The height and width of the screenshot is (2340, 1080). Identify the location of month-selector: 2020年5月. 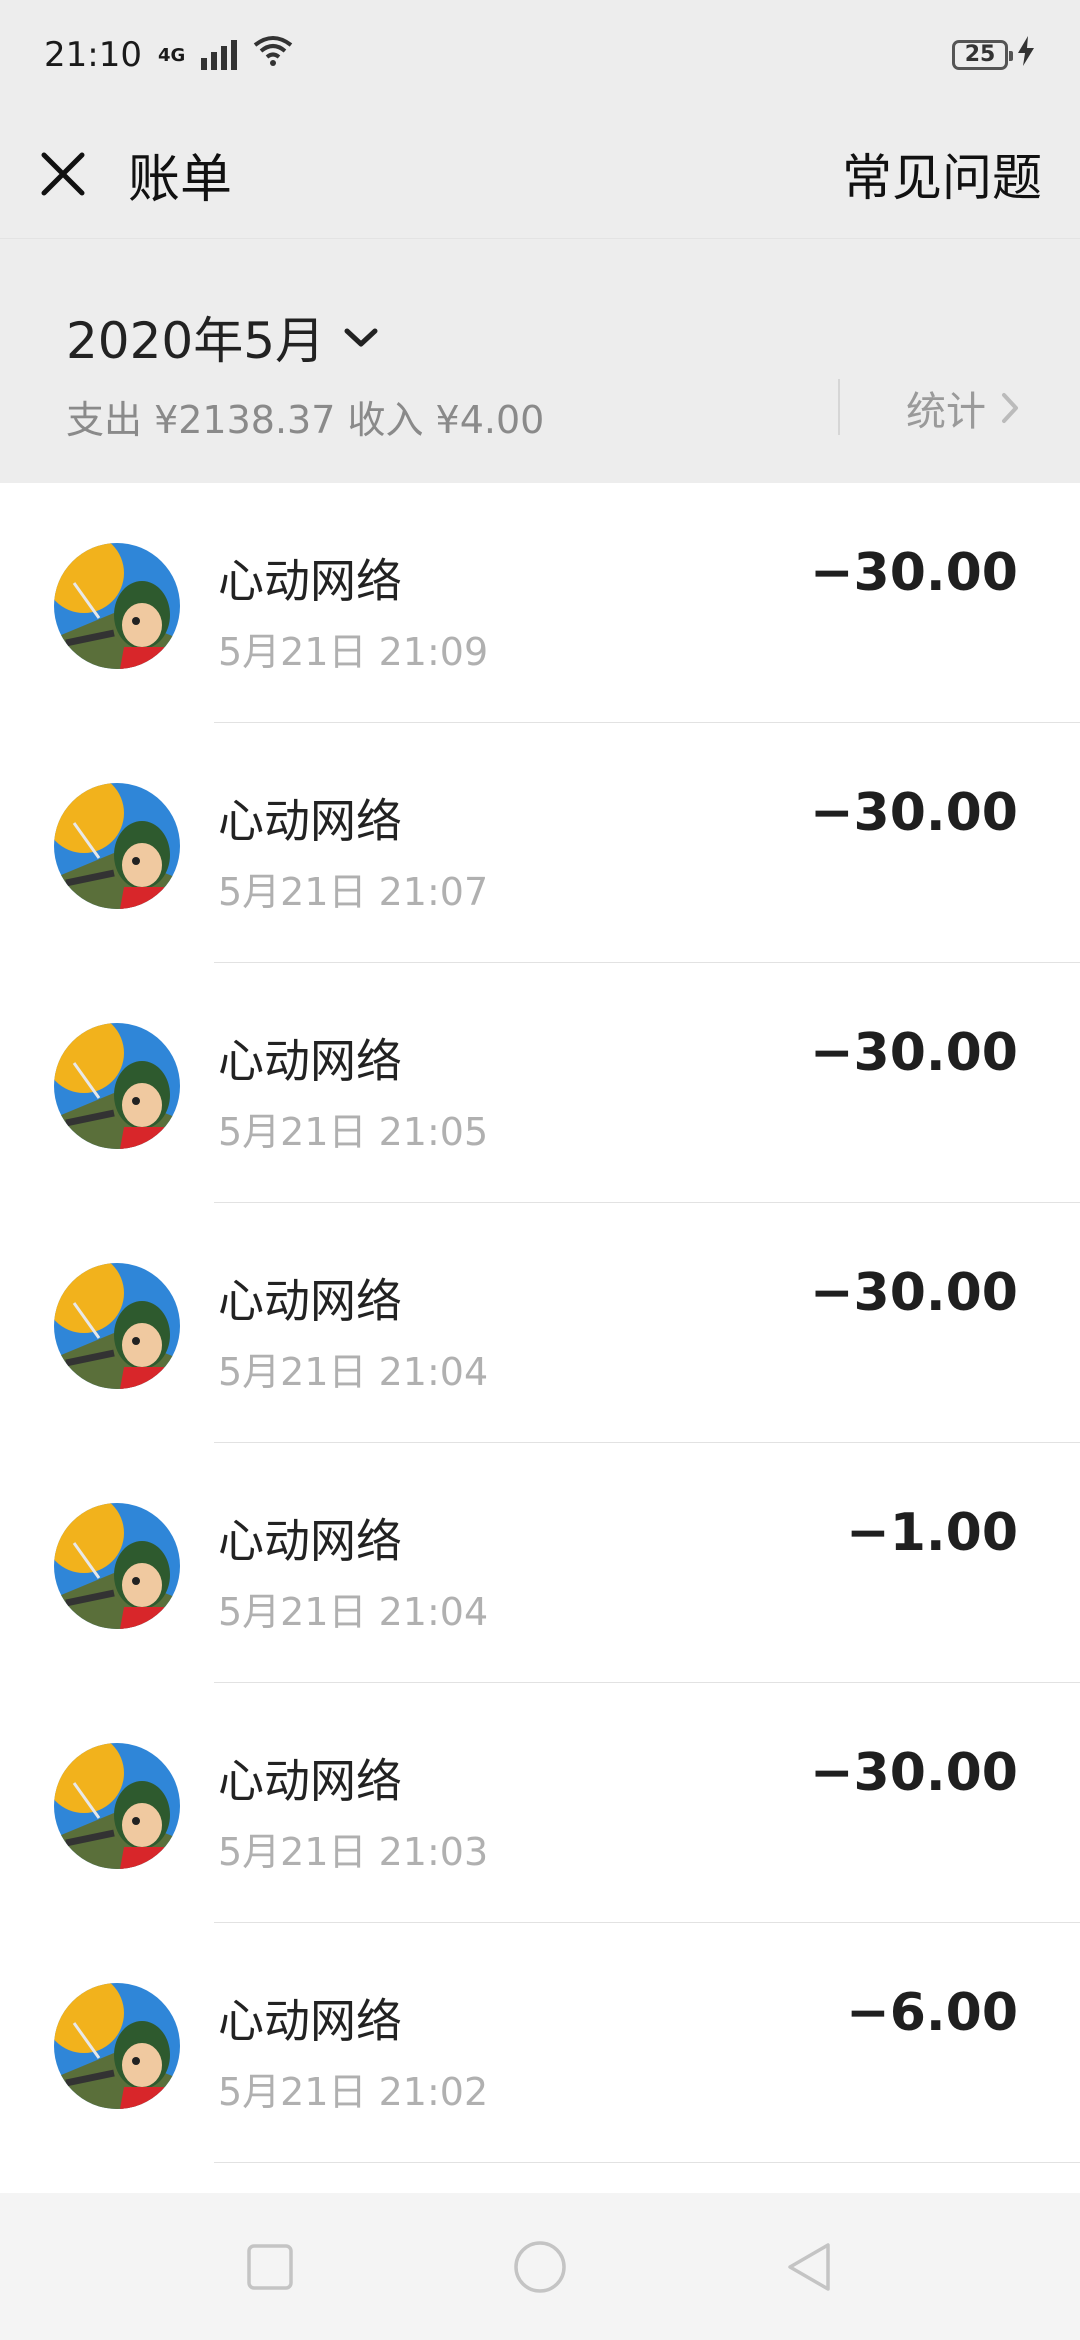
(222, 337).